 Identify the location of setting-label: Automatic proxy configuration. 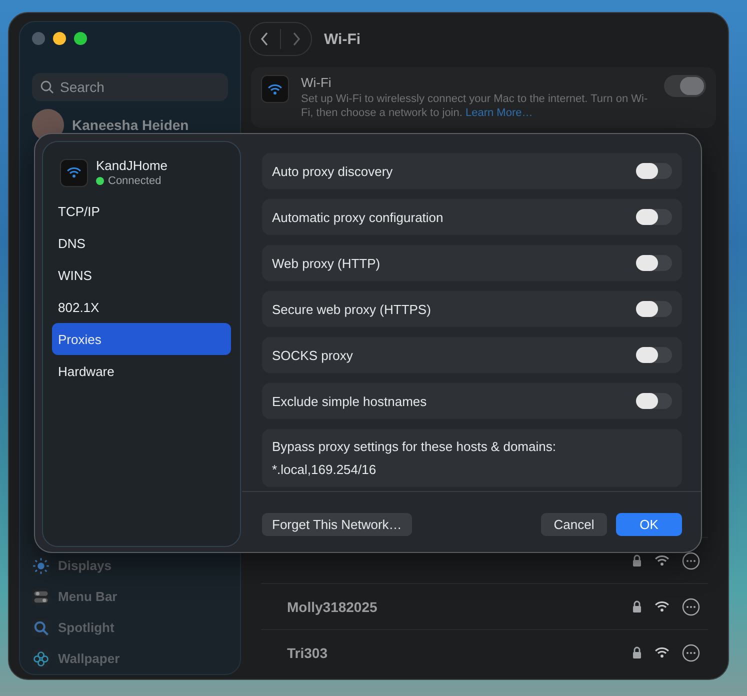
(358, 217).